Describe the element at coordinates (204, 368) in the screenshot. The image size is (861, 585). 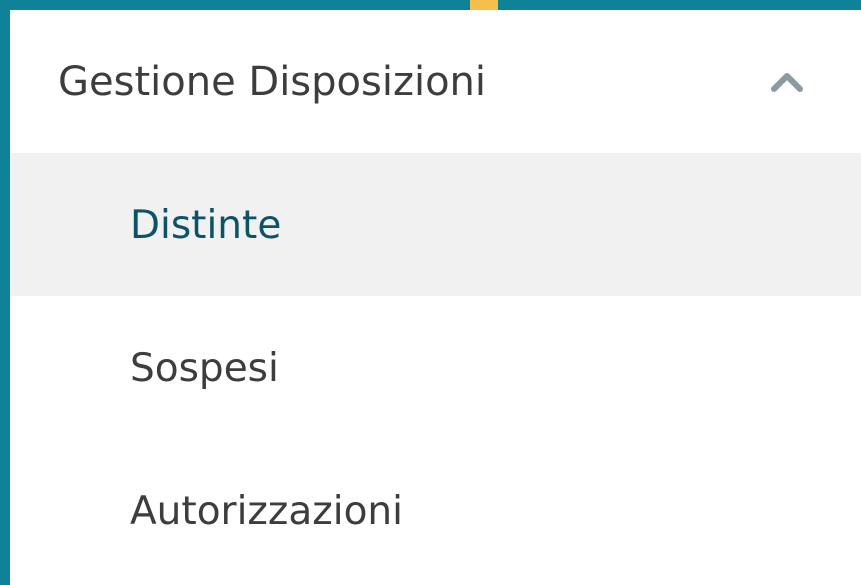
I see `menu-item-label: Sospesi` at that location.